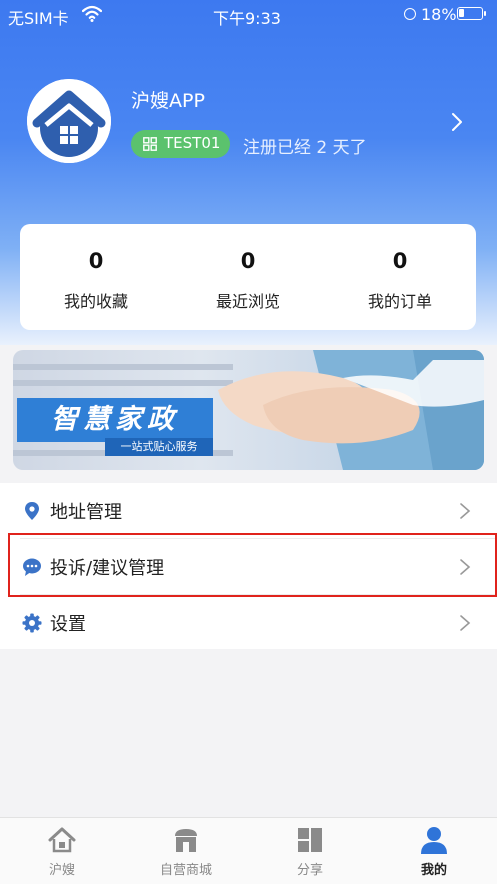 The image size is (497, 884). Describe the element at coordinates (399, 301) in the screenshot. I see `stat-label: 我的订单` at that location.